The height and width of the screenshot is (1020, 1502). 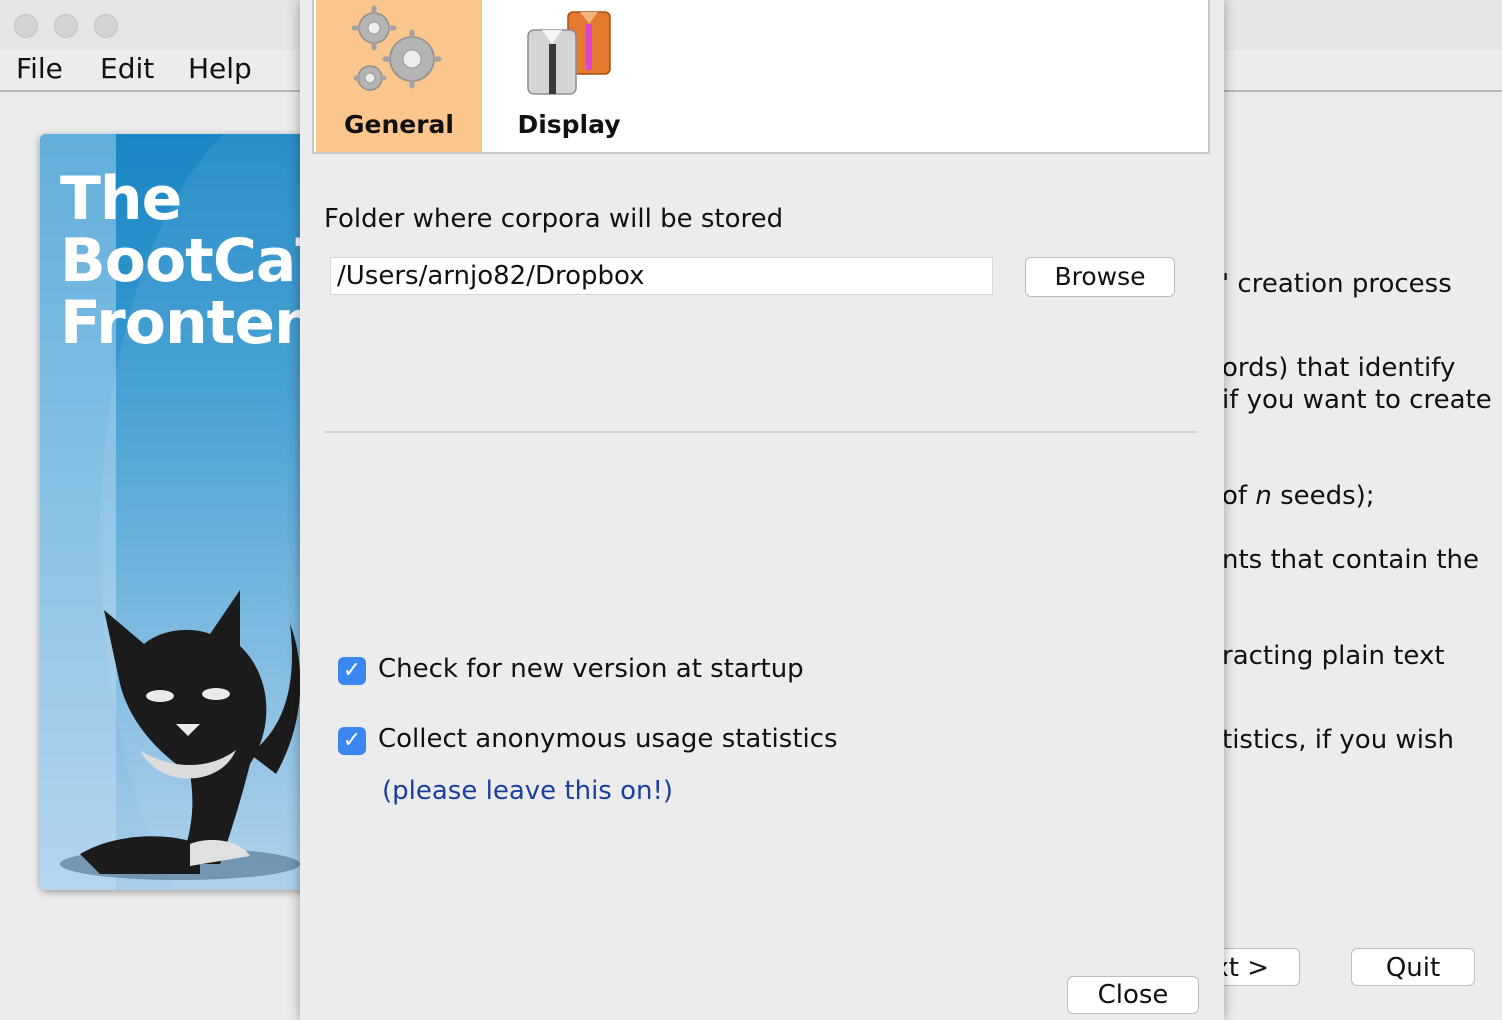 I want to click on zoom-window-button, so click(x=106, y=26).